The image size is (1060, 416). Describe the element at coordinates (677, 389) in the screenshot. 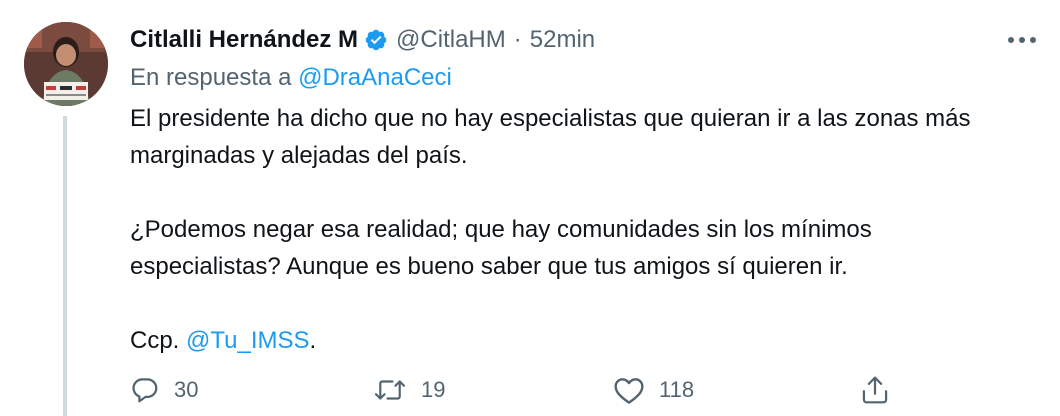

I see `like-count: 118` at that location.